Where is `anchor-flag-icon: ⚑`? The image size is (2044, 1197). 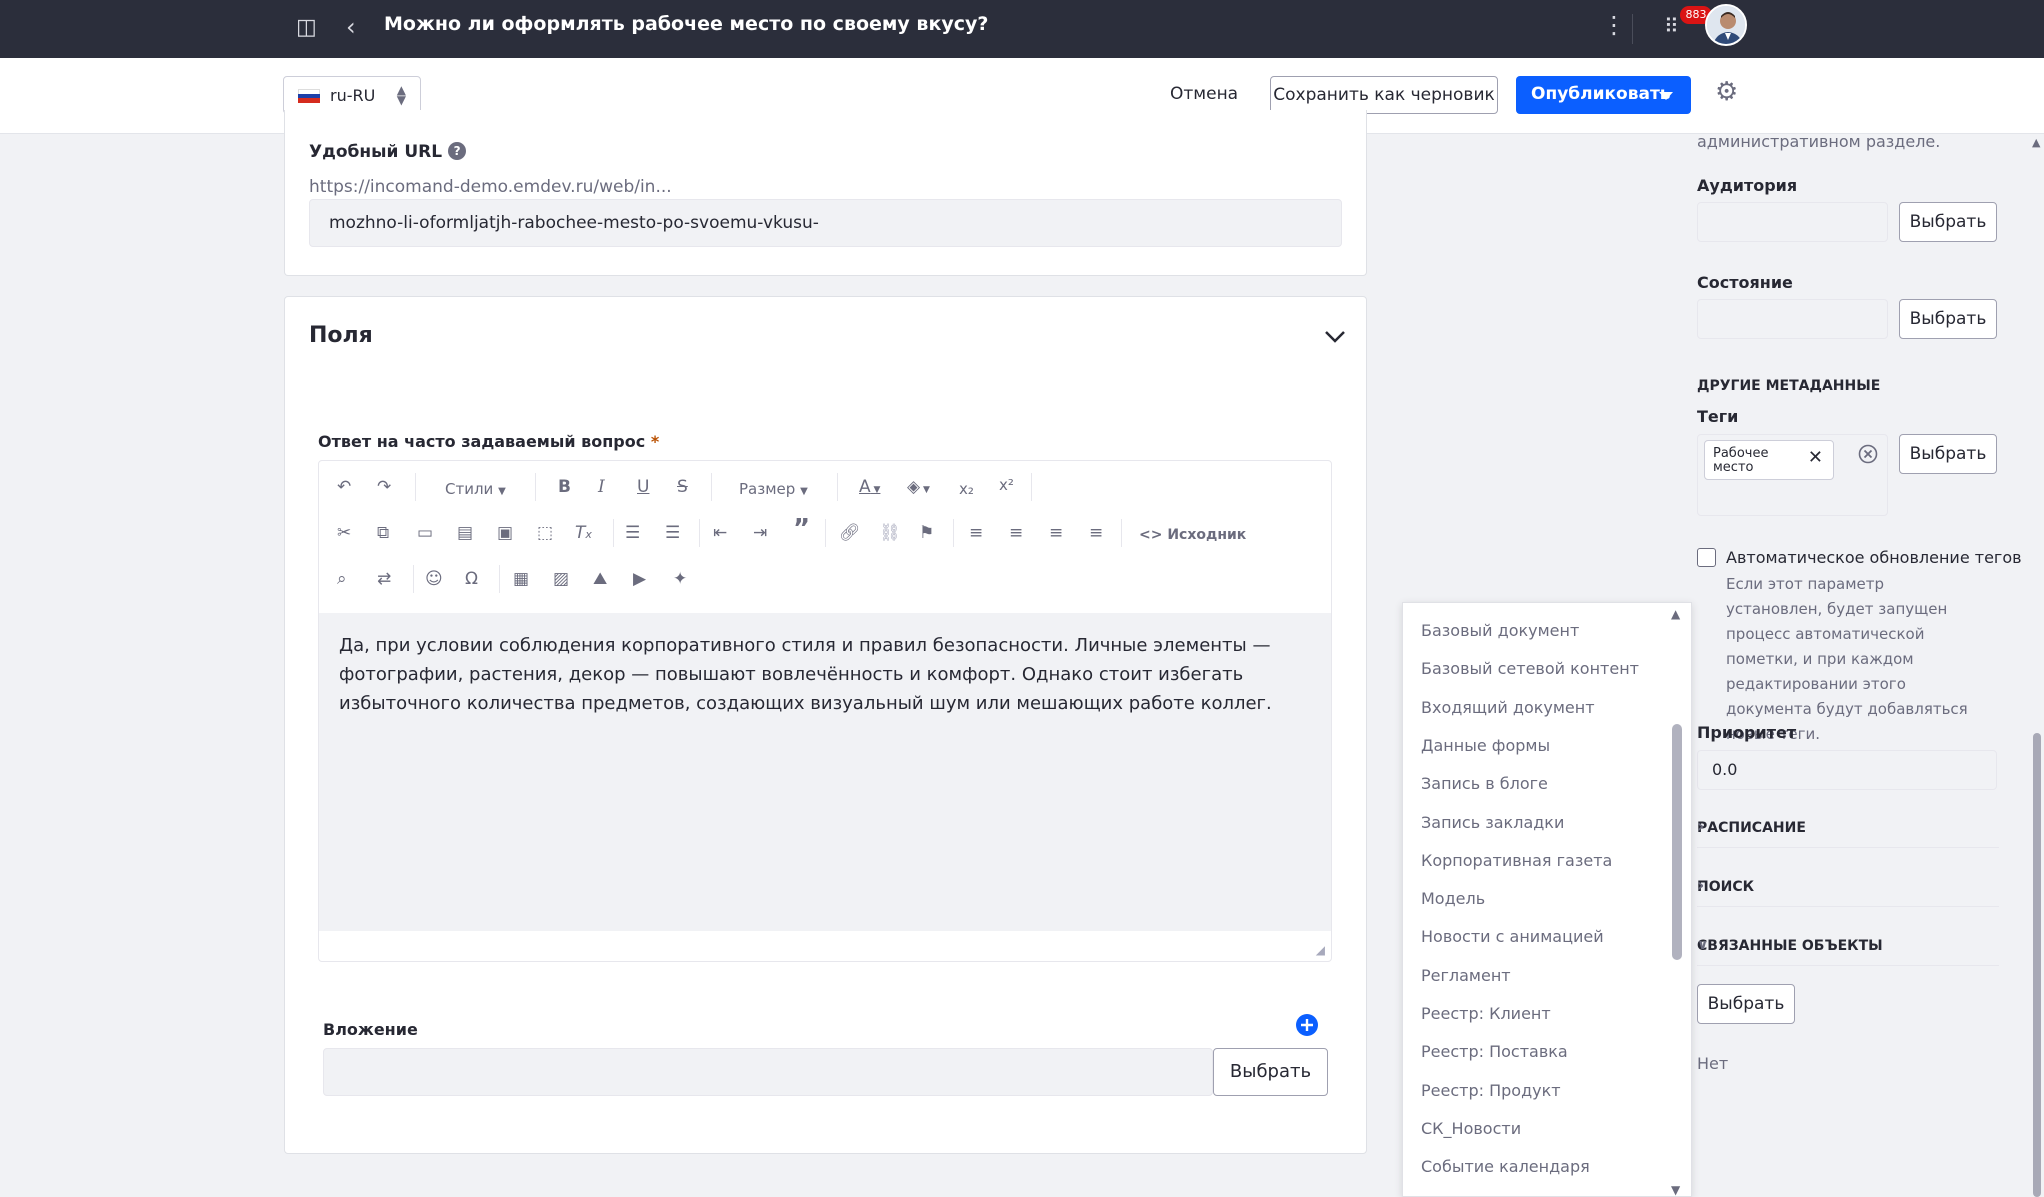 anchor-flag-icon: ⚑ is located at coordinates (926, 533).